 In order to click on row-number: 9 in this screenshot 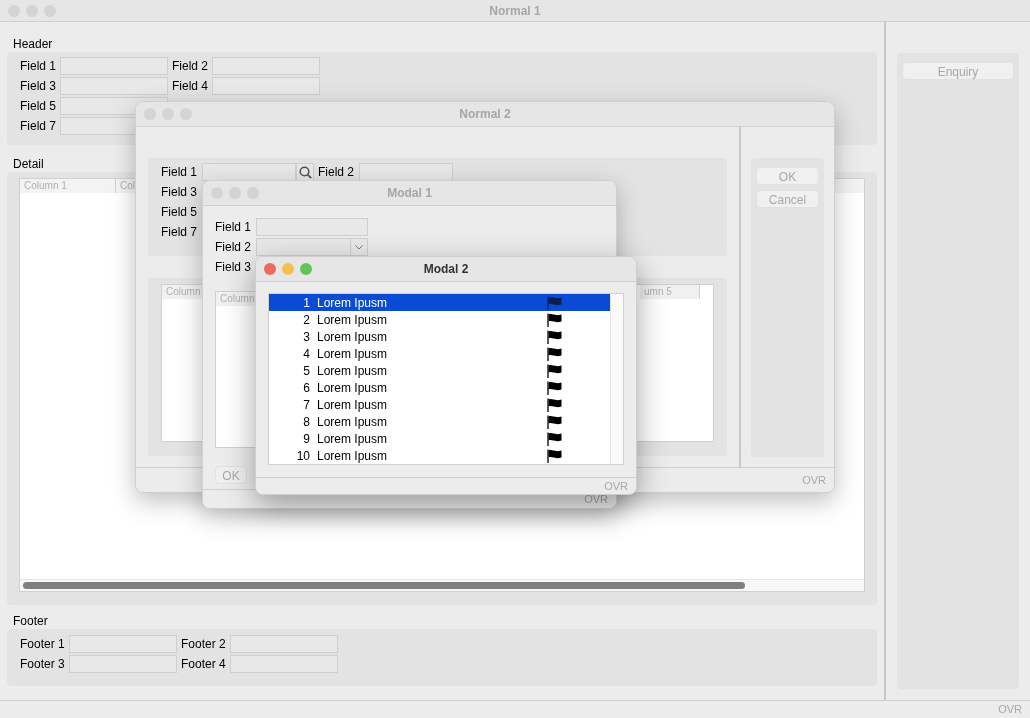, I will do `click(306, 439)`.